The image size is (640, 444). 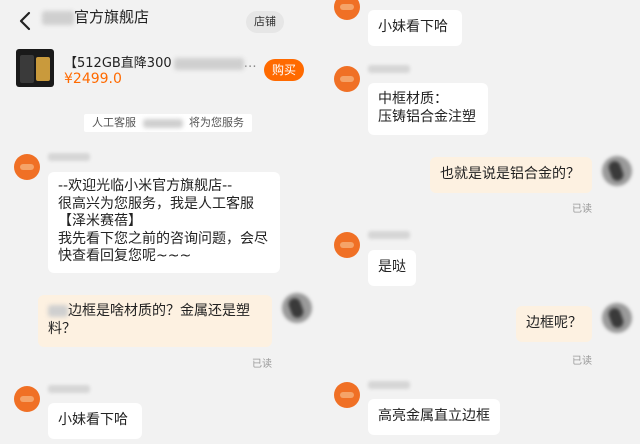 What do you see at coordinates (265, 22) in the screenshot?
I see `store-button: 店铺` at bounding box center [265, 22].